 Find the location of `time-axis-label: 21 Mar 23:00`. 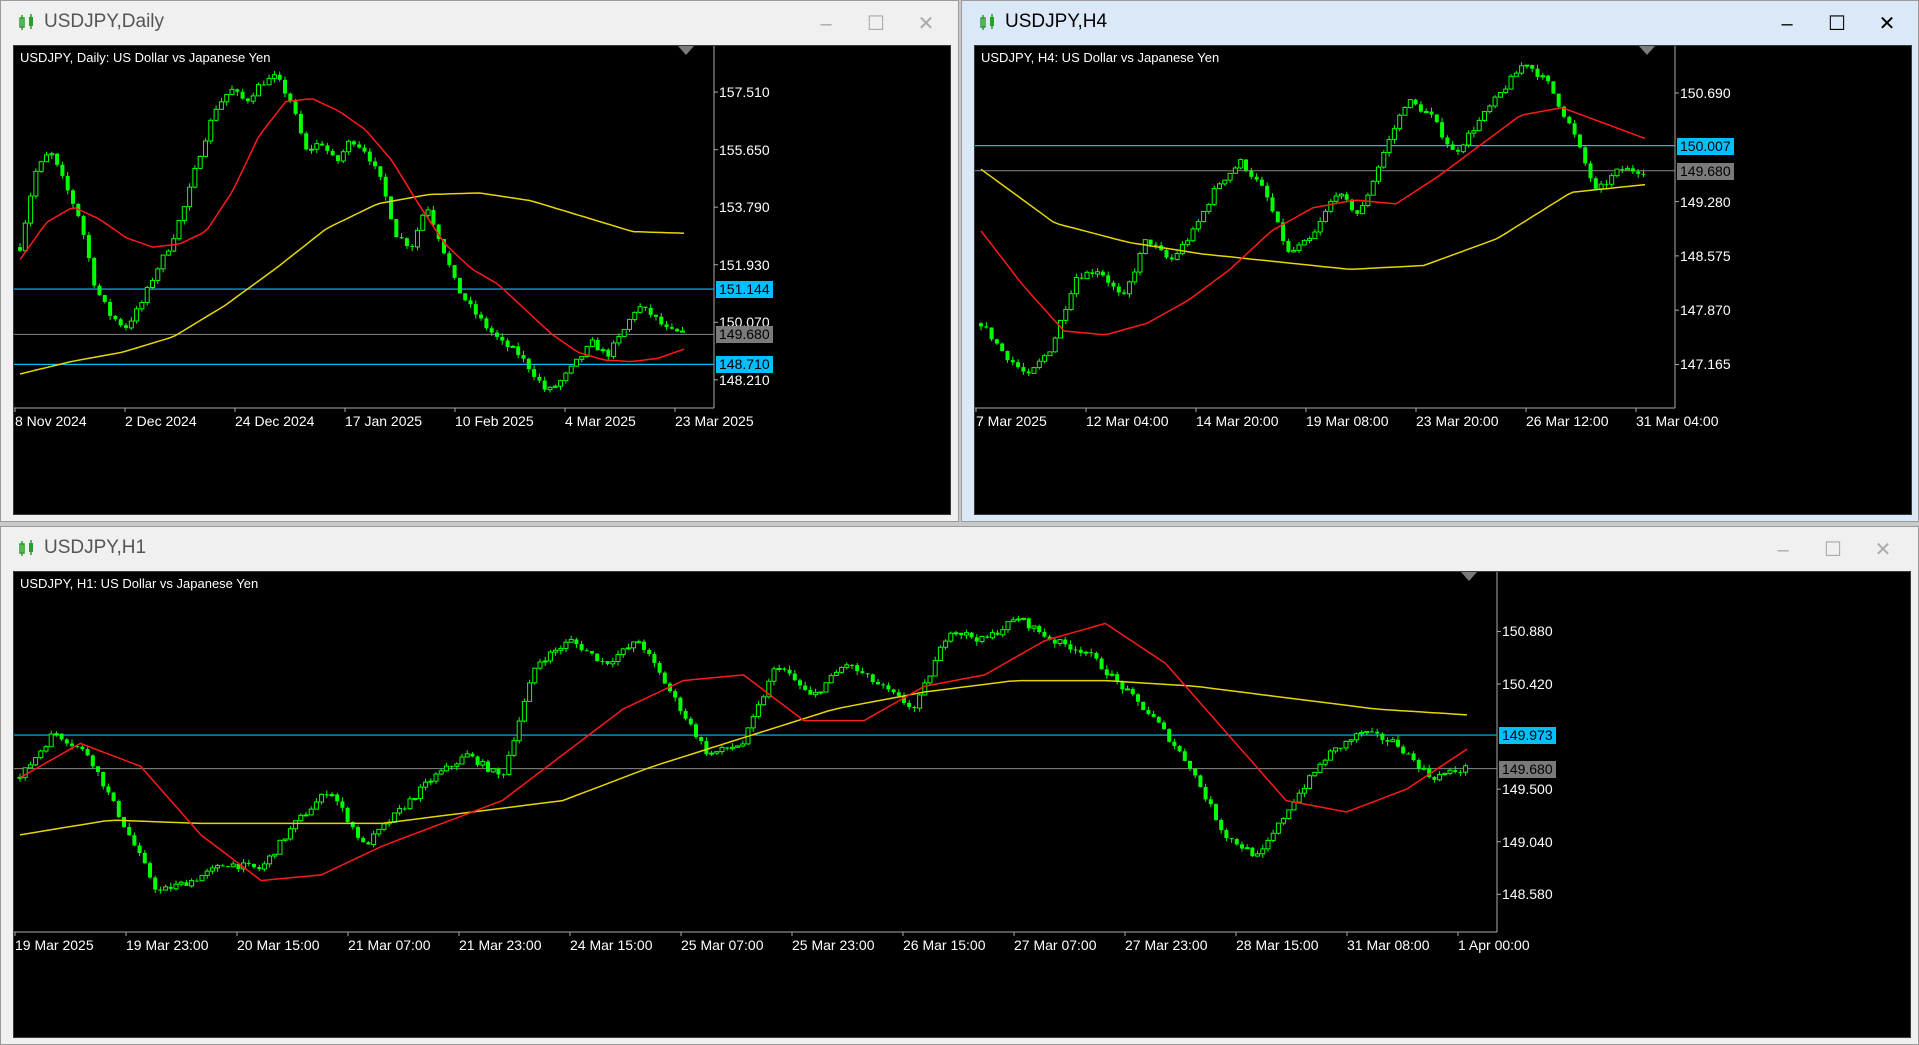

time-axis-label: 21 Mar 23:00 is located at coordinates (500, 945).